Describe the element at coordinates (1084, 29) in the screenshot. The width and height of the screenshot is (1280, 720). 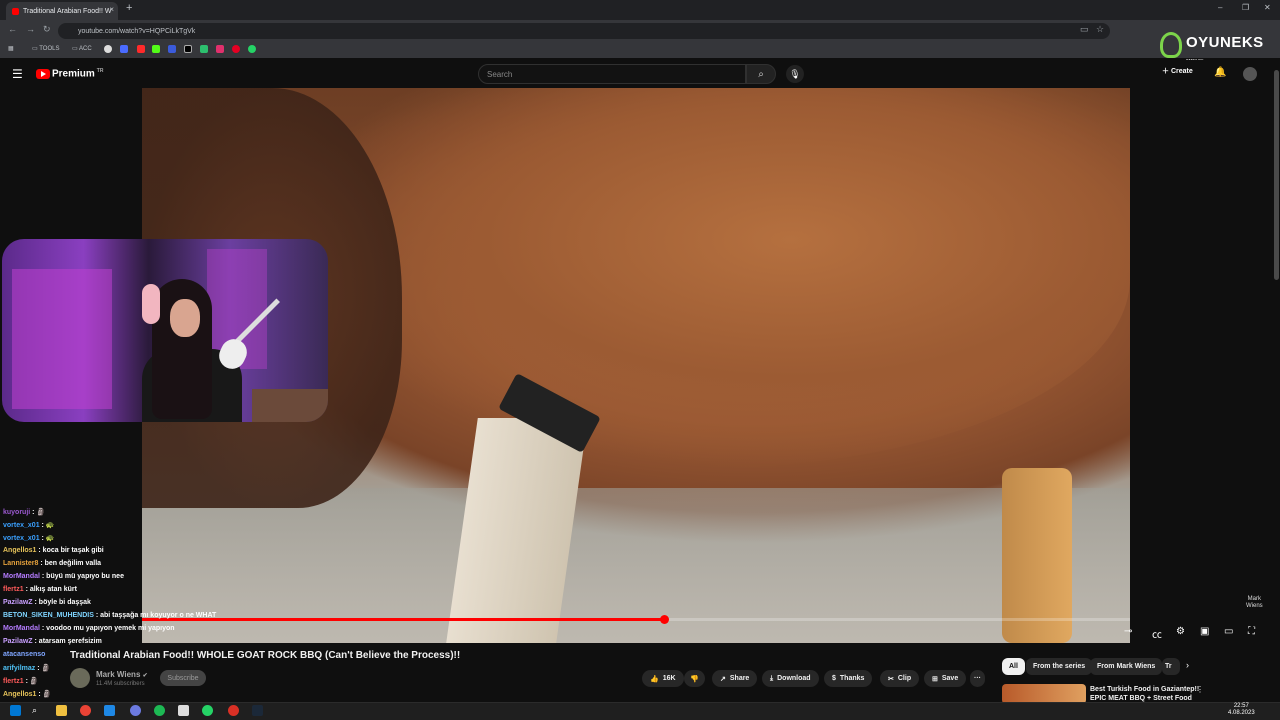
I see `install-icon: ▭` at that location.